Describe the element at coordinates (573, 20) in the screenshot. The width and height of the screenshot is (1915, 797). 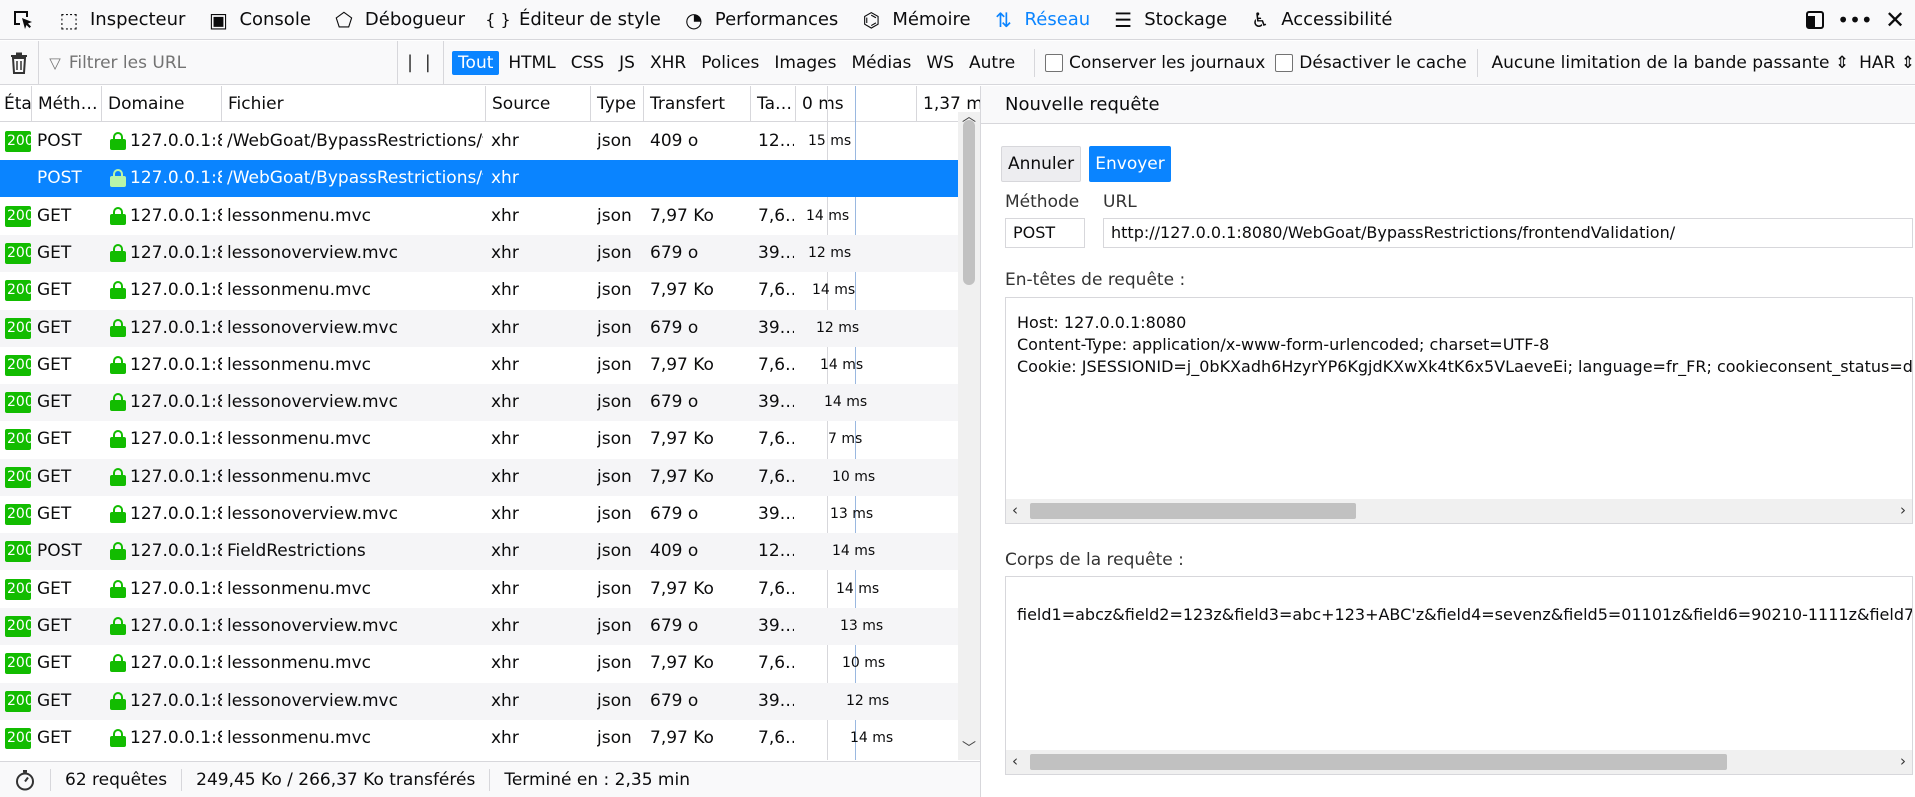
I see `tab-style-editor: { } Éditeur de style` at that location.